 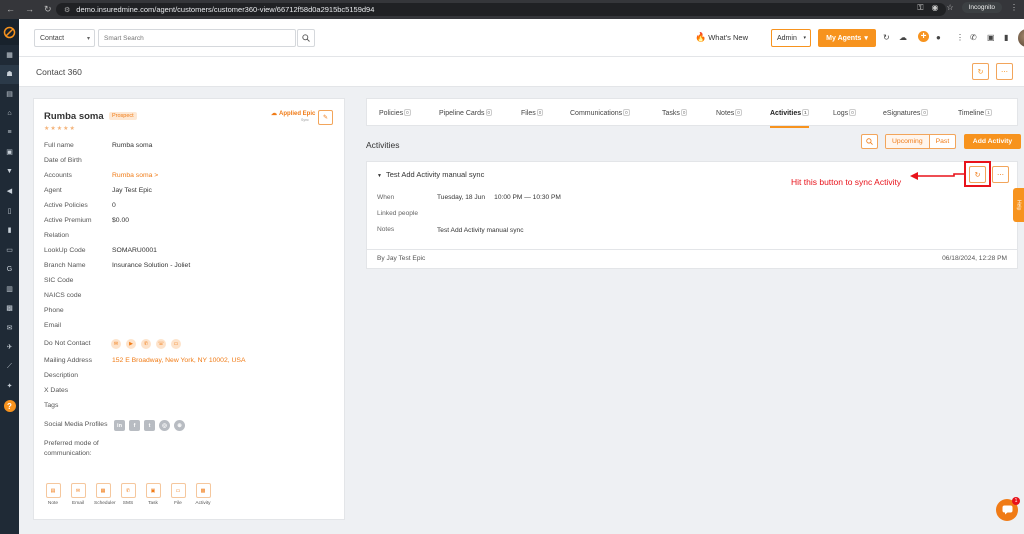 What do you see at coordinates (78, 494) in the screenshot?
I see `quick-action-email: ✉ Email` at bounding box center [78, 494].